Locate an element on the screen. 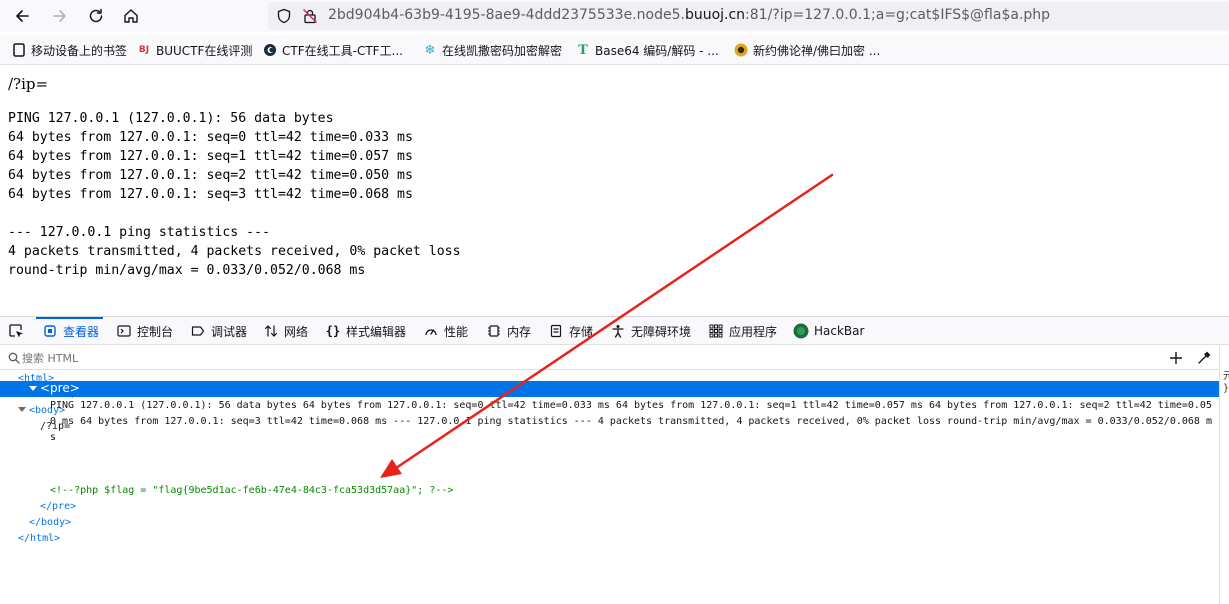 The height and width of the screenshot is (604, 1229). buddha-icon is located at coordinates (741, 50).